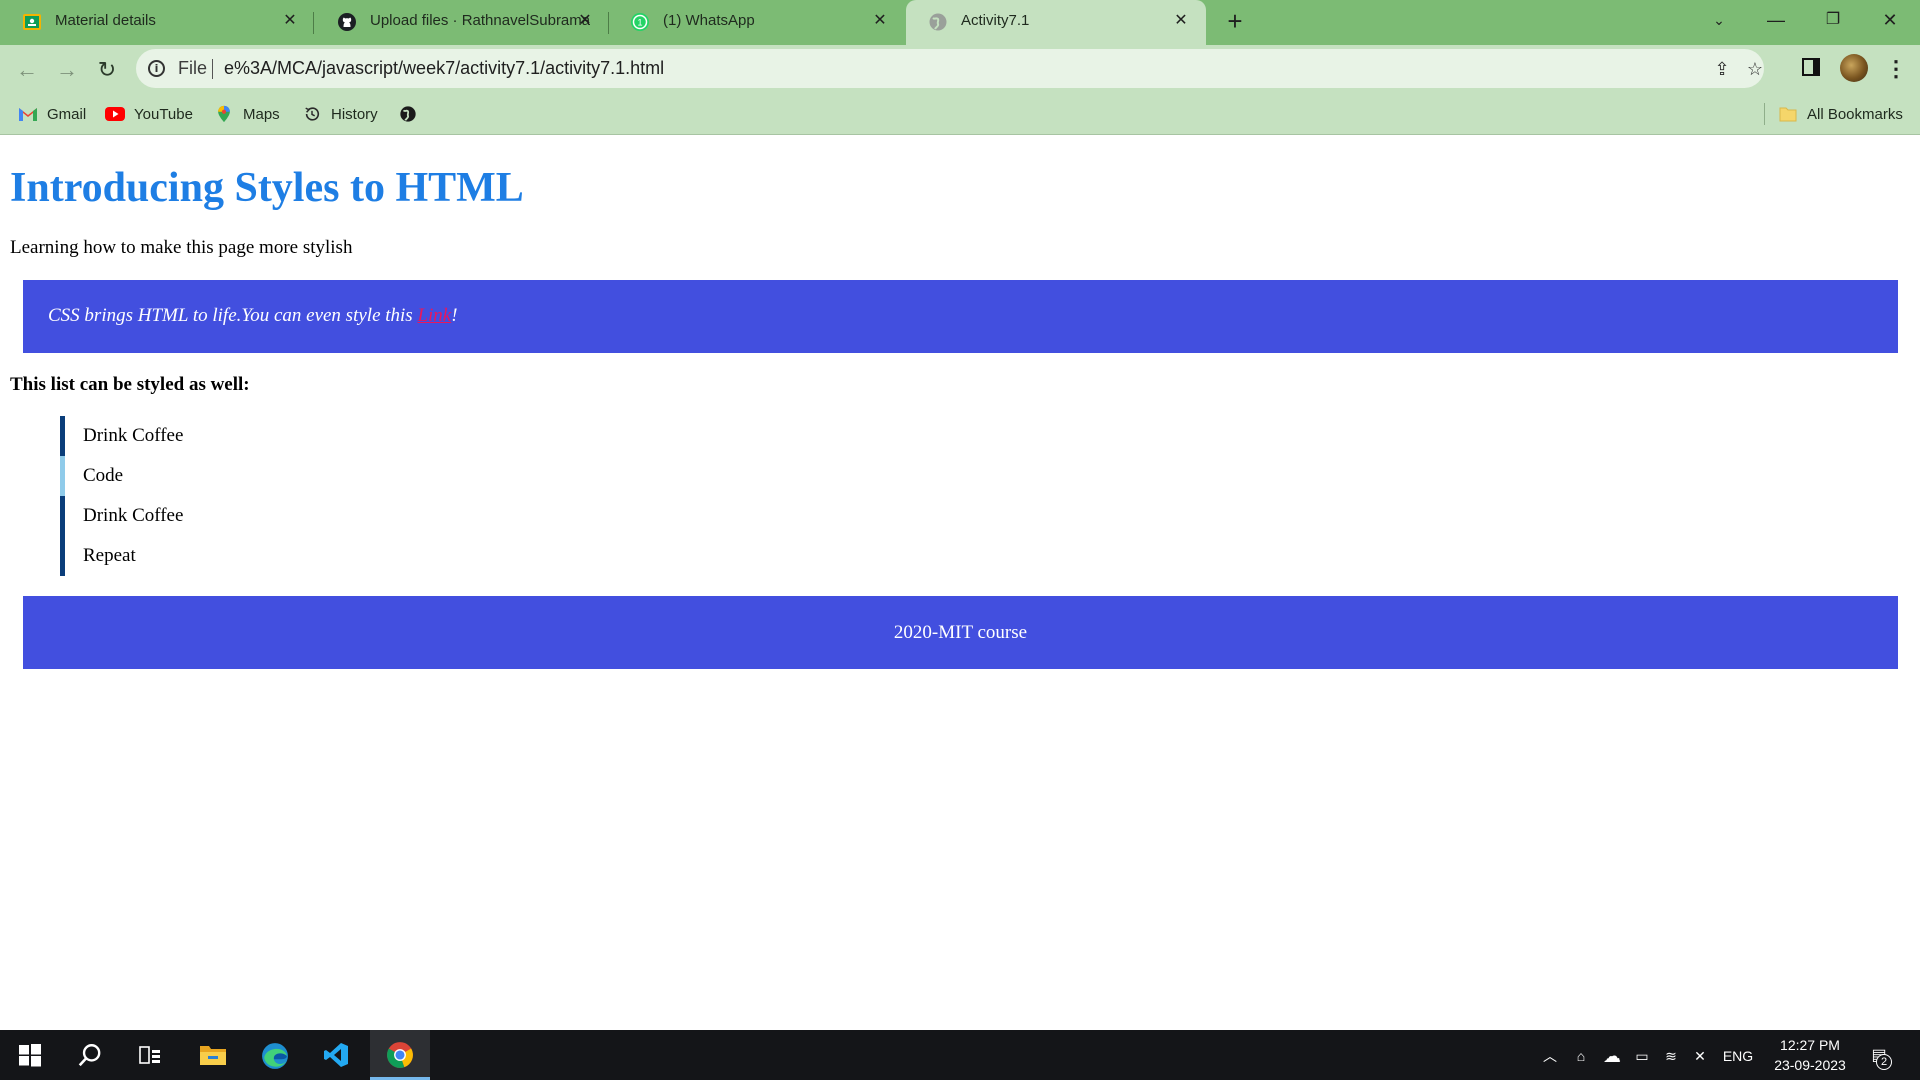  What do you see at coordinates (32, 22) in the screenshot?
I see `google-classroom-icon` at bounding box center [32, 22].